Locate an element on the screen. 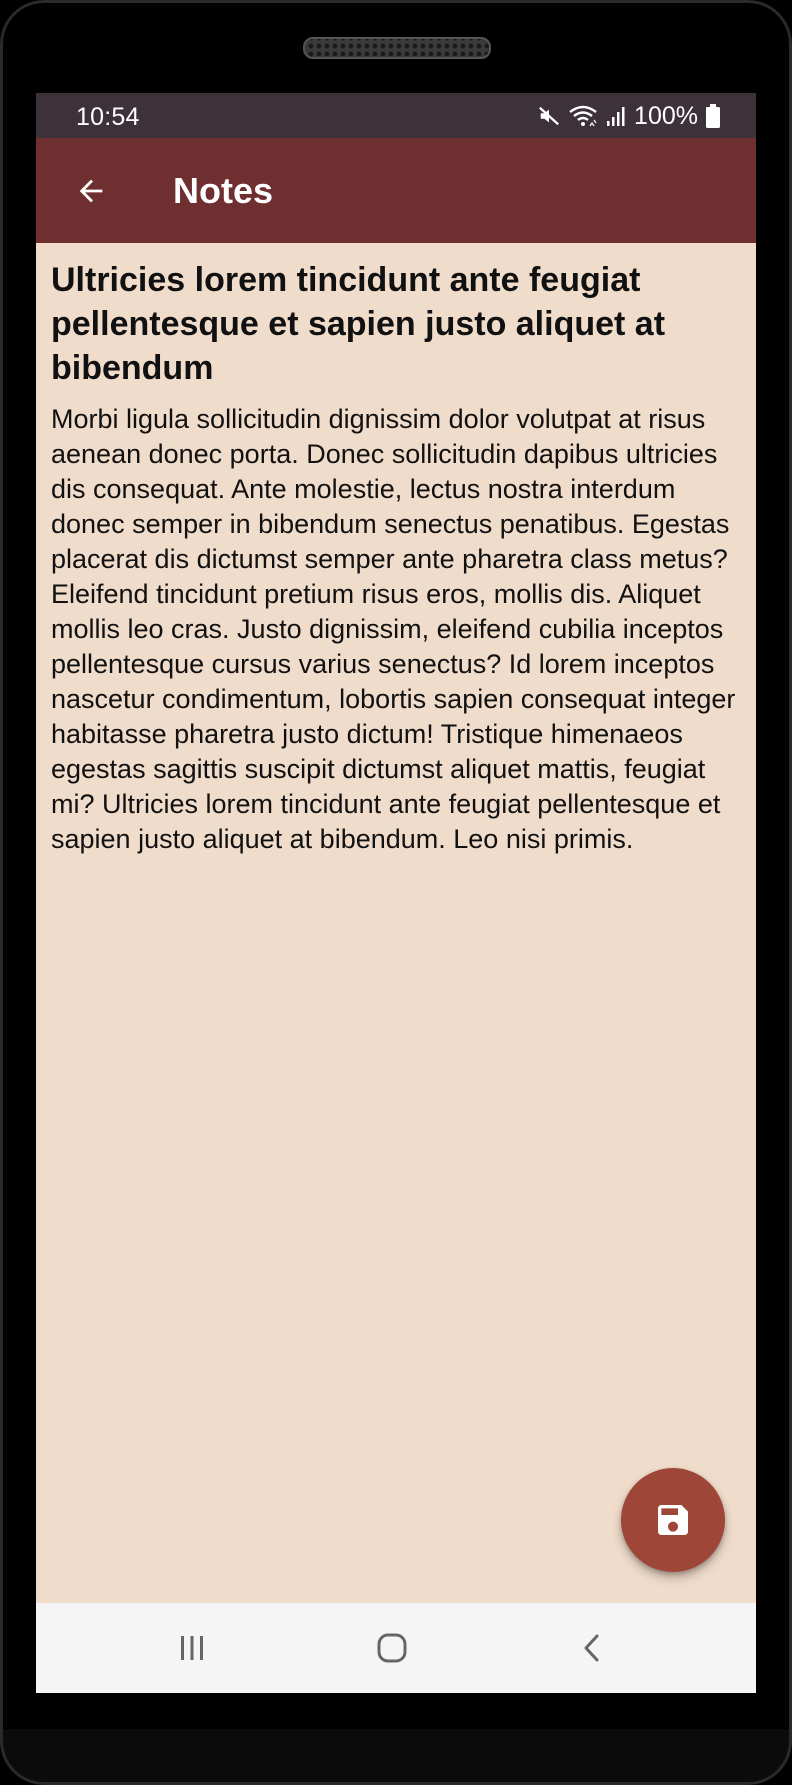 This screenshot has height=1785, width=792. home-button is located at coordinates (392, 1648).